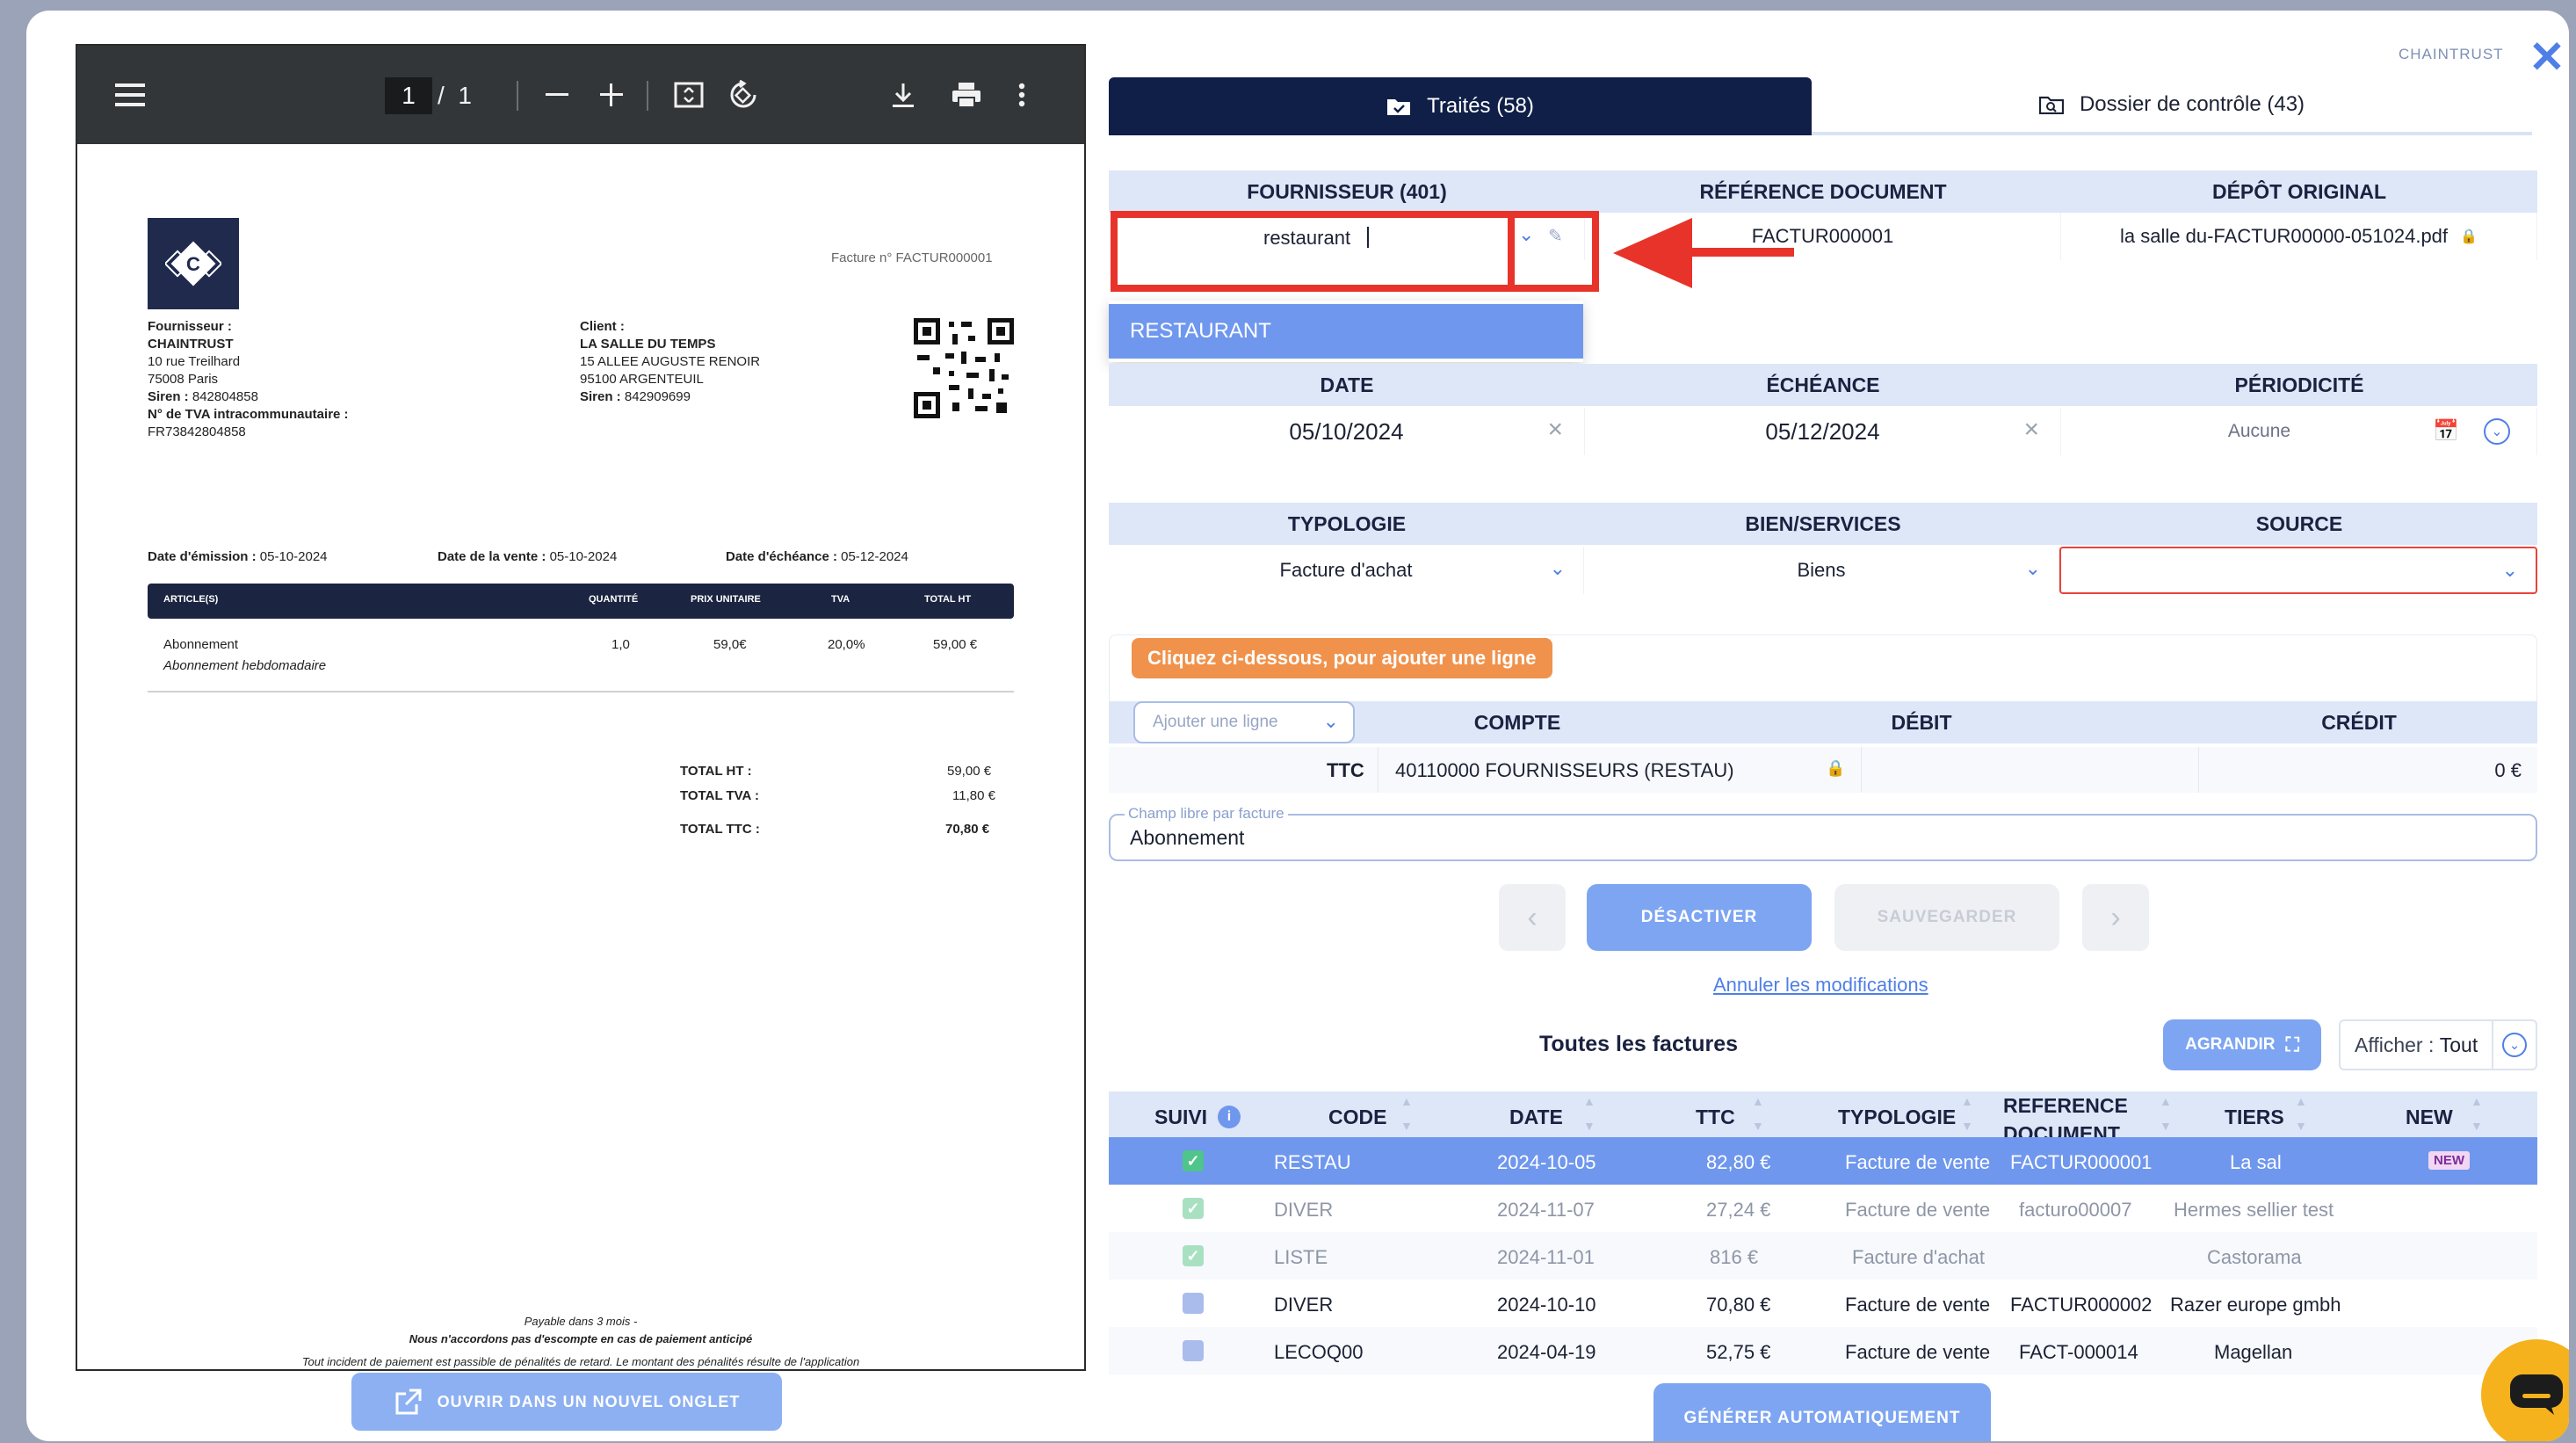  What do you see at coordinates (1738, 1162) in the screenshot?
I see `row-ttc: 82,80 €` at bounding box center [1738, 1162].